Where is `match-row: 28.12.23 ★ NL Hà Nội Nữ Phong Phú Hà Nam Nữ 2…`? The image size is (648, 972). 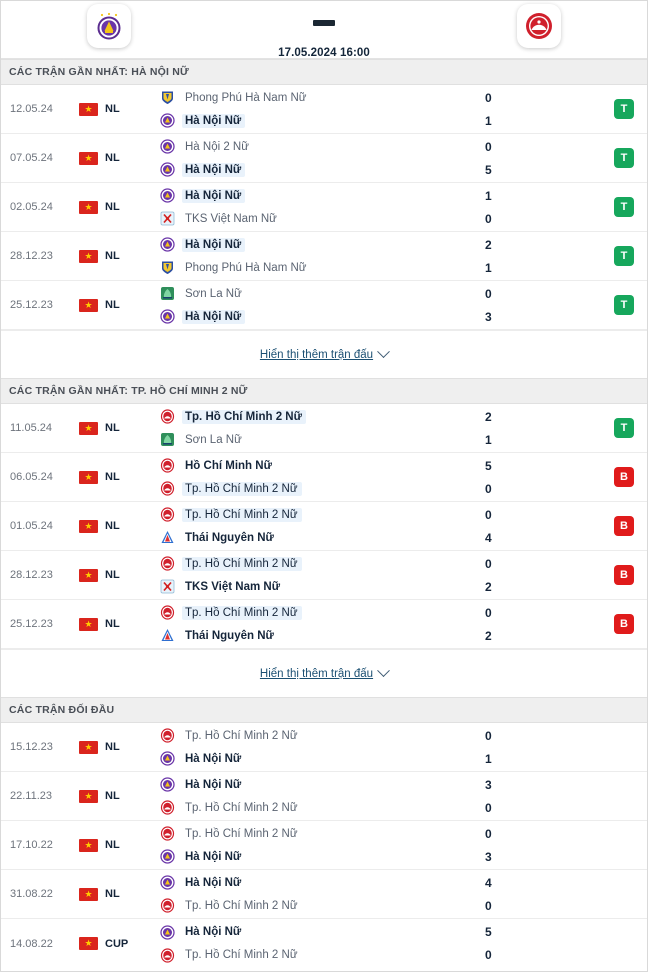 match-row: 28.12.23 ★ NL Hà Nội Nữ Phong Phú Hà Nam Nữ 2… is located at coordinates (324, 256).